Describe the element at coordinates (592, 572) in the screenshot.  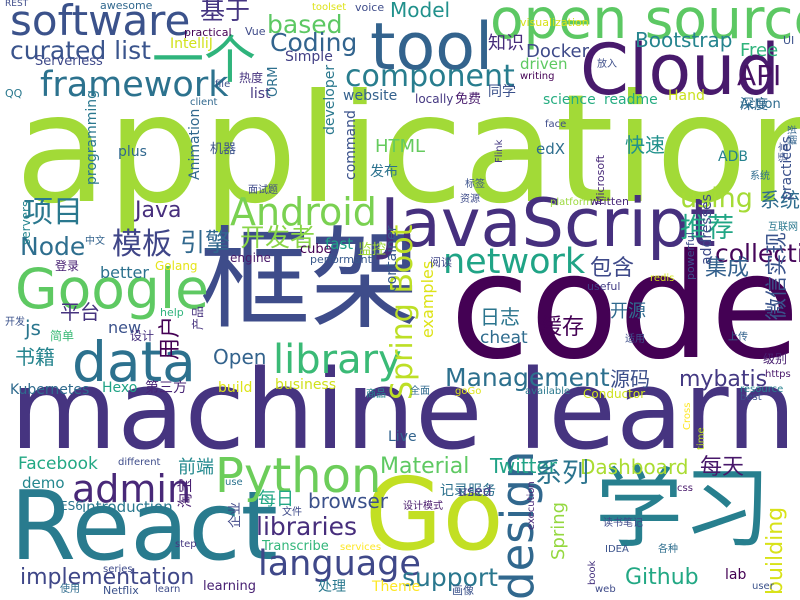
I see `cloud-word: book` at that location.